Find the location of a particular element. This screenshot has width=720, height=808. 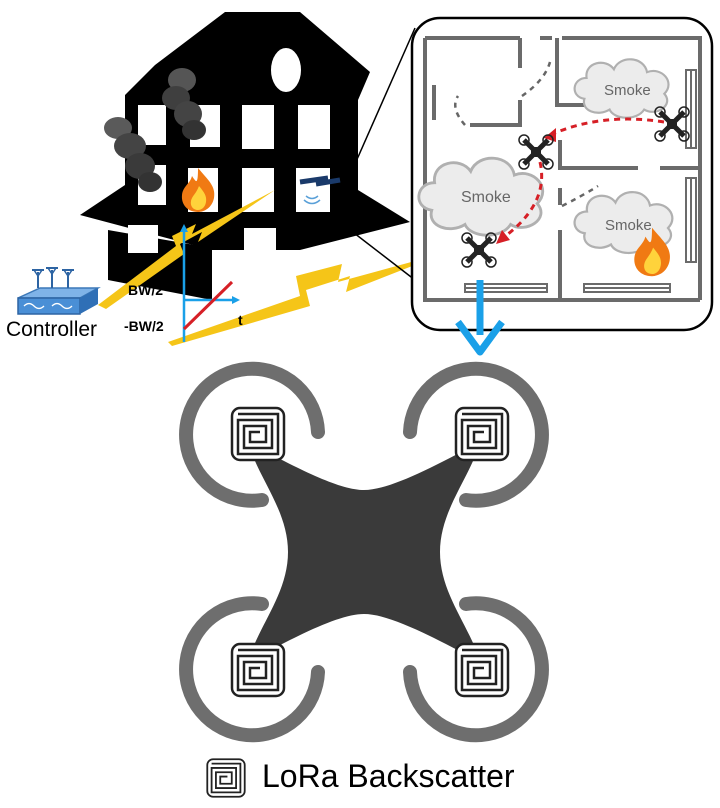

controller-label: Controller is located at coordinates (52, 329).